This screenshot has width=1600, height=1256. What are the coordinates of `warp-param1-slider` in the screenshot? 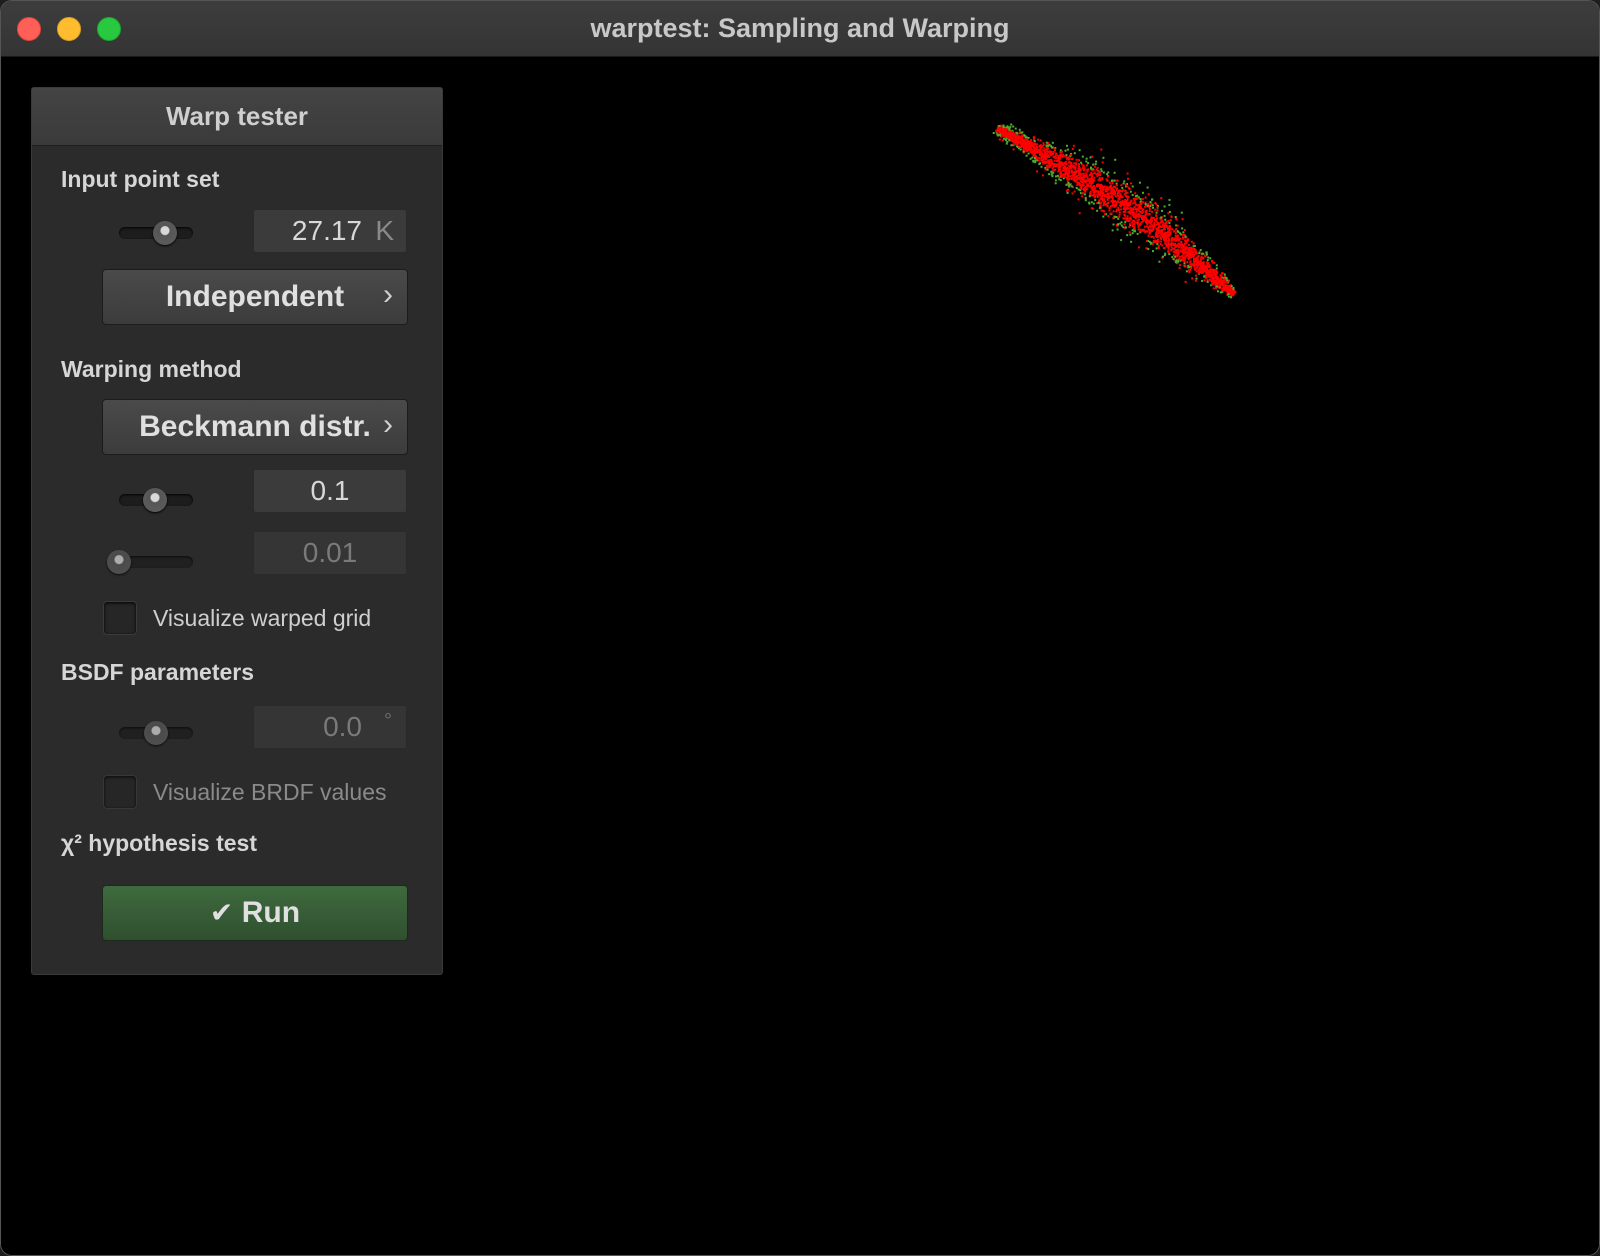 It's located at (156, 500).